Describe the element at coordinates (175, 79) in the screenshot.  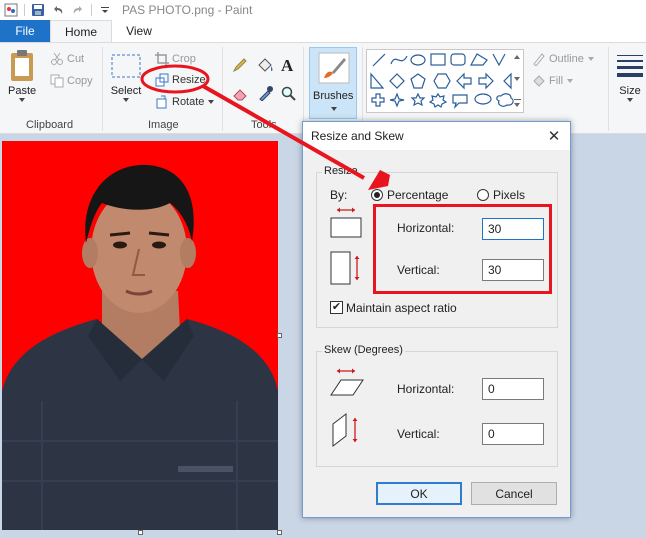
I see `annotation-circle-resize` at that location.